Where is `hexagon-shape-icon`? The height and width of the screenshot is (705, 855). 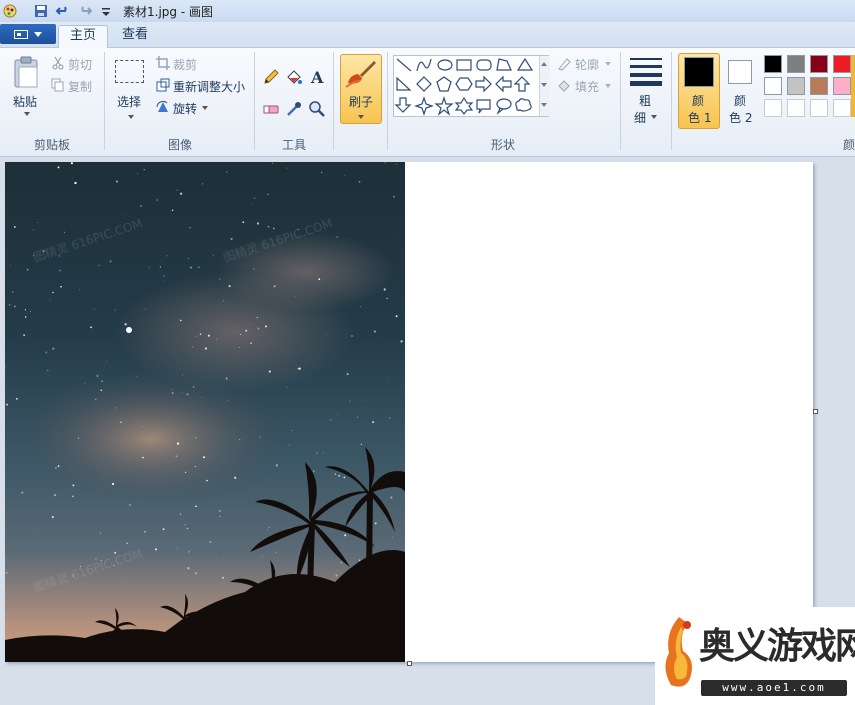 hexagon-shape-icon is located at coordinates (464, 84).